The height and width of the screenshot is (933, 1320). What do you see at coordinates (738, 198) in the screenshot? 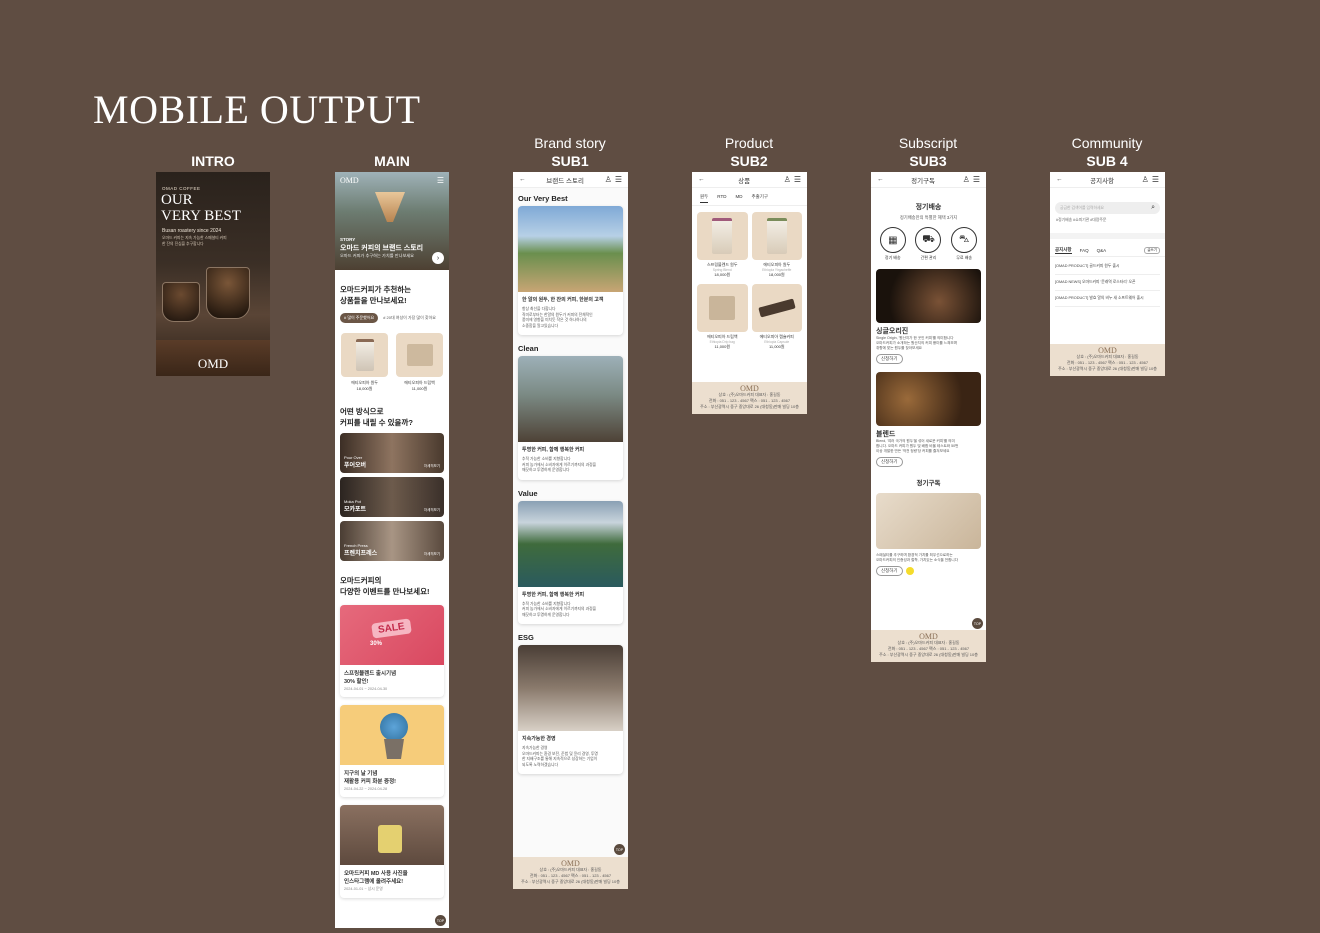
I see `tab-md: MD` at bounding box center [738, 198].